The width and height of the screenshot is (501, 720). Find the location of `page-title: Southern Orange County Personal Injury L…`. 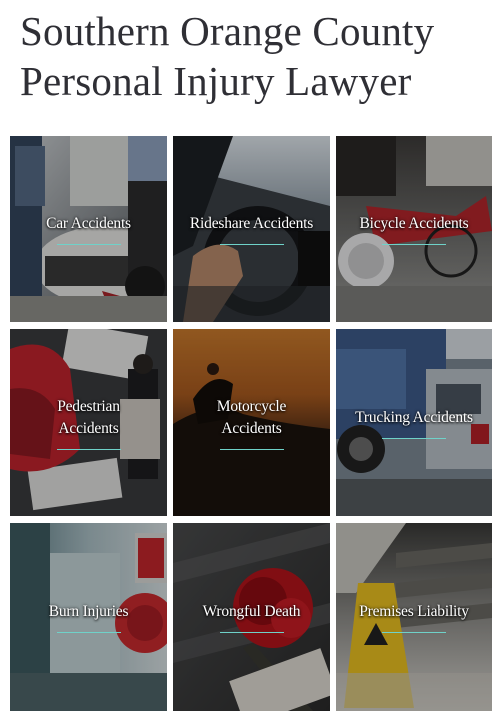

page-title: Southern Orange County Personal Injury L… is located at coordinates (255, 56).